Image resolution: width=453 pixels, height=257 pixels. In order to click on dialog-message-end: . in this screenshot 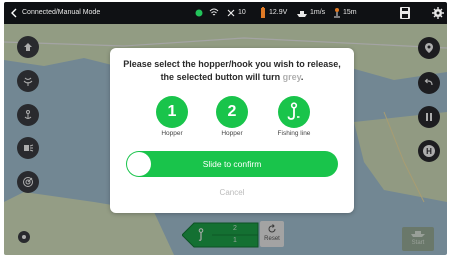, I will do `click(302, 77)`.